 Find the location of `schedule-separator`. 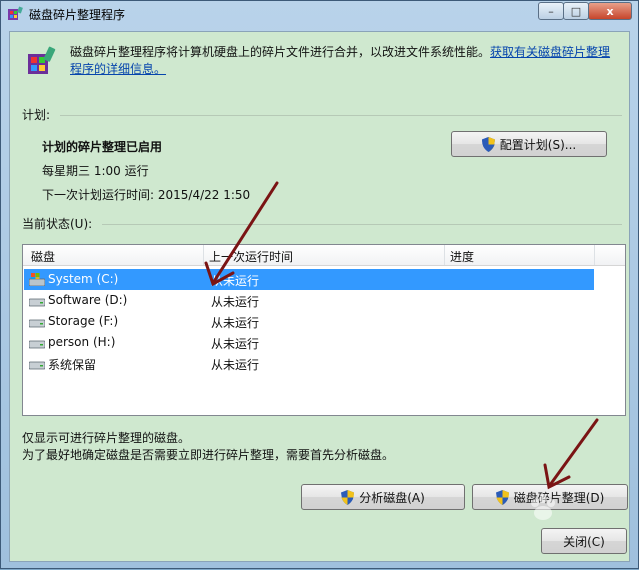

schedule-separator is located at coordinates (341, 115).